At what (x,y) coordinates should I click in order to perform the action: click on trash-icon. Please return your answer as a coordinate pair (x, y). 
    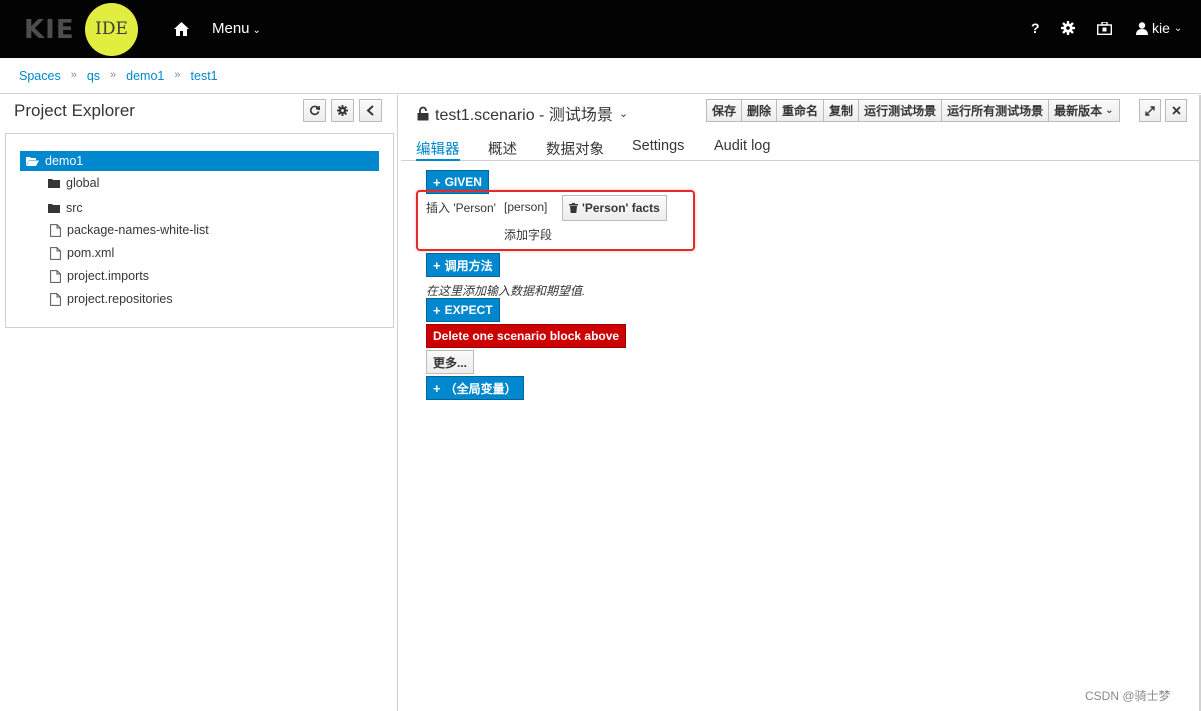
    Looking at the image, I should click on (573, 208).